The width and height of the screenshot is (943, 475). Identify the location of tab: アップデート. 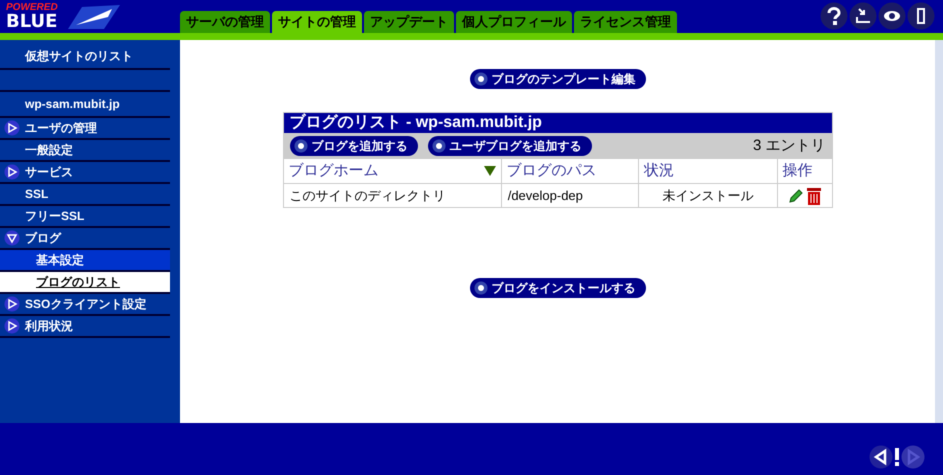
(409, 22).